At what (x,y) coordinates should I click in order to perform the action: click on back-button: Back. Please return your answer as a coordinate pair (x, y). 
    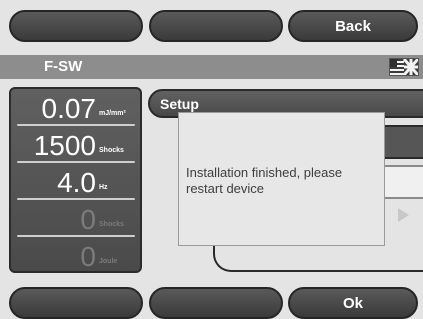
    Looking at the image, I should click on (353, 26).